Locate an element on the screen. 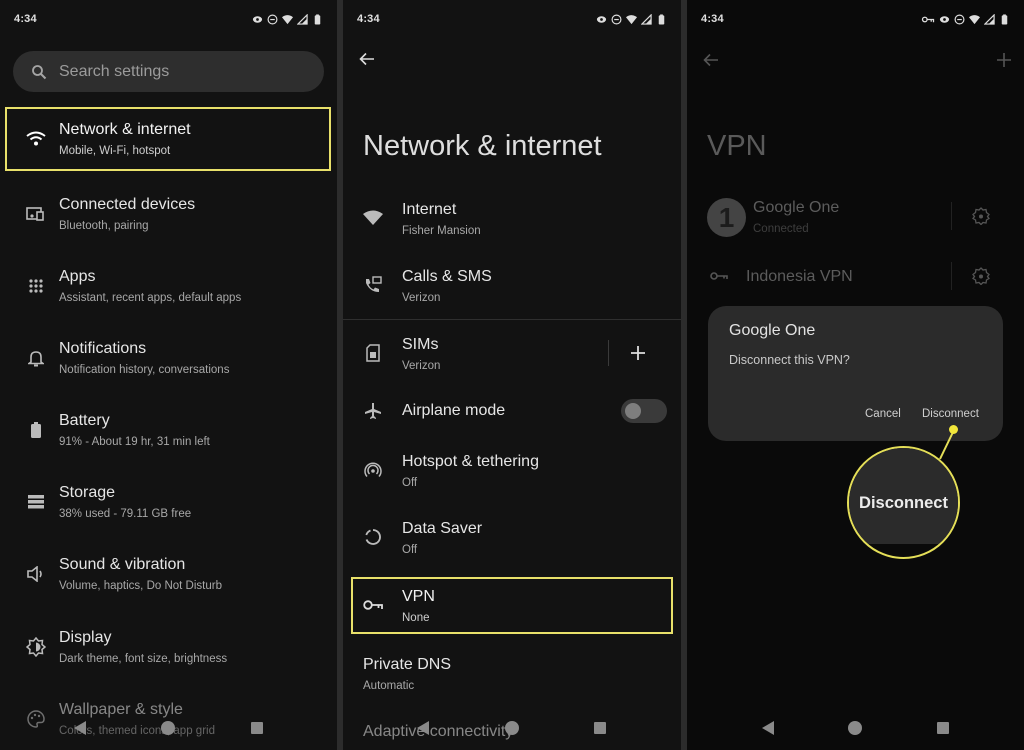  search-placeholder: Search settings is located at coordinates (114, 71).